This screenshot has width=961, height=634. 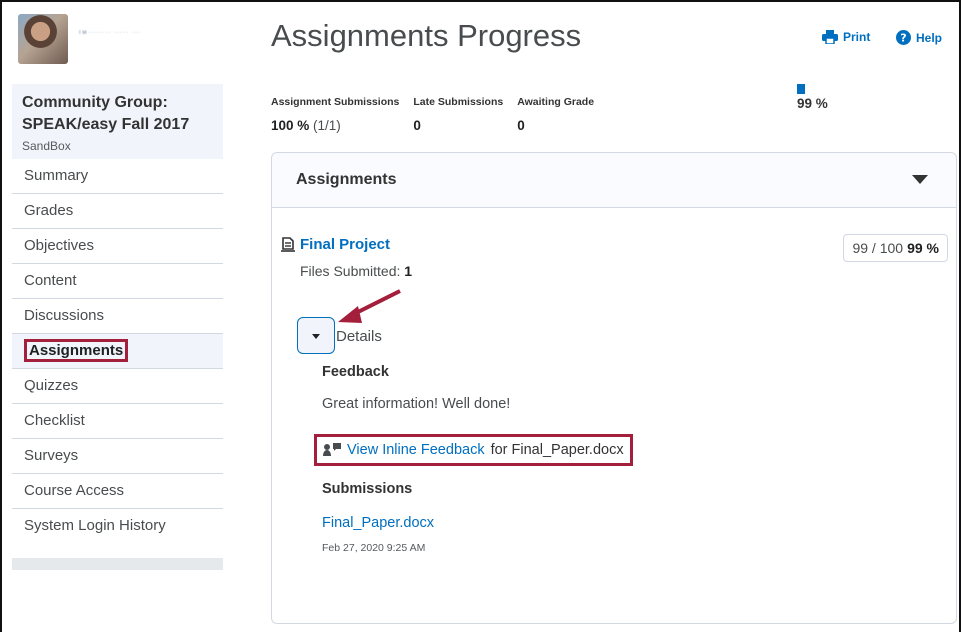 I want to click on sidebar-item-label: Grades, so click(x=49, y=210).